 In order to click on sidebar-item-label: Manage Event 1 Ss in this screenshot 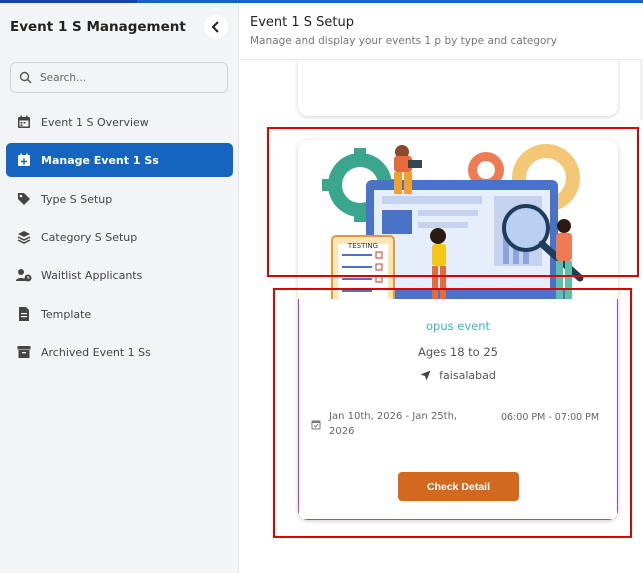, I will do `click(100, 160)`.